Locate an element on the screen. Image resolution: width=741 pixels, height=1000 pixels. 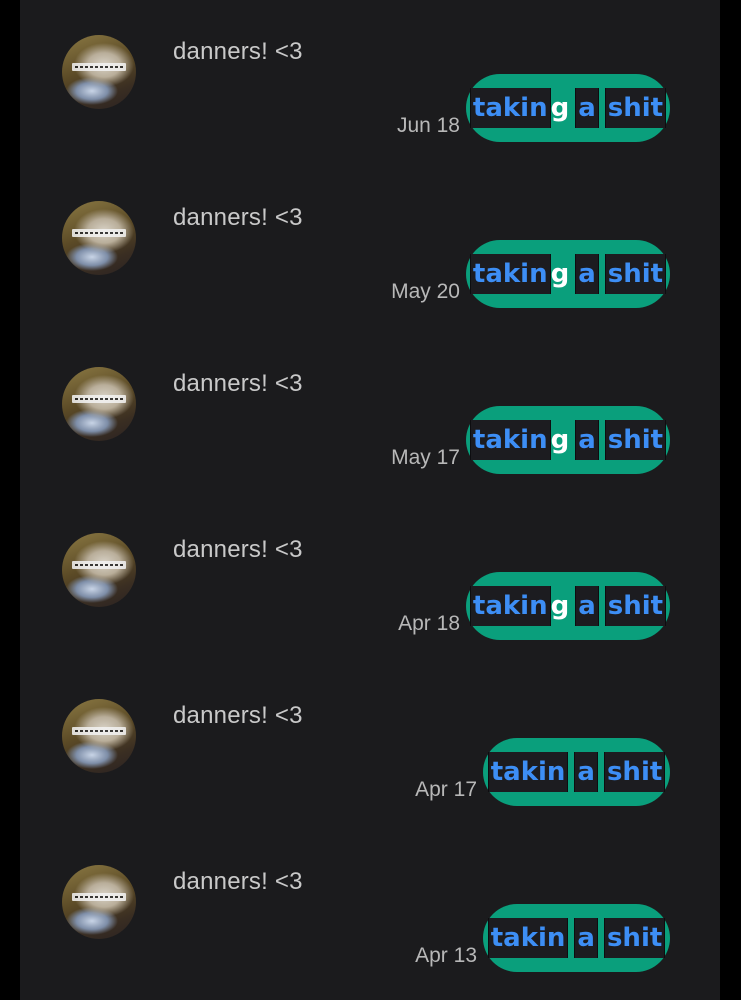
message-date: May 17 is located at coordinates (425, 457).